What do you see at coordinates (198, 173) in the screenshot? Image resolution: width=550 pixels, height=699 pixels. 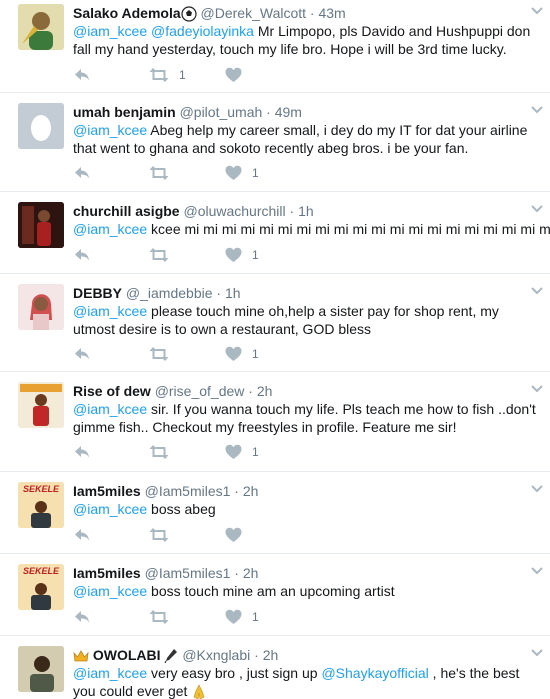 I see `tweet-actions: 1` at bounding box center [198, 173].